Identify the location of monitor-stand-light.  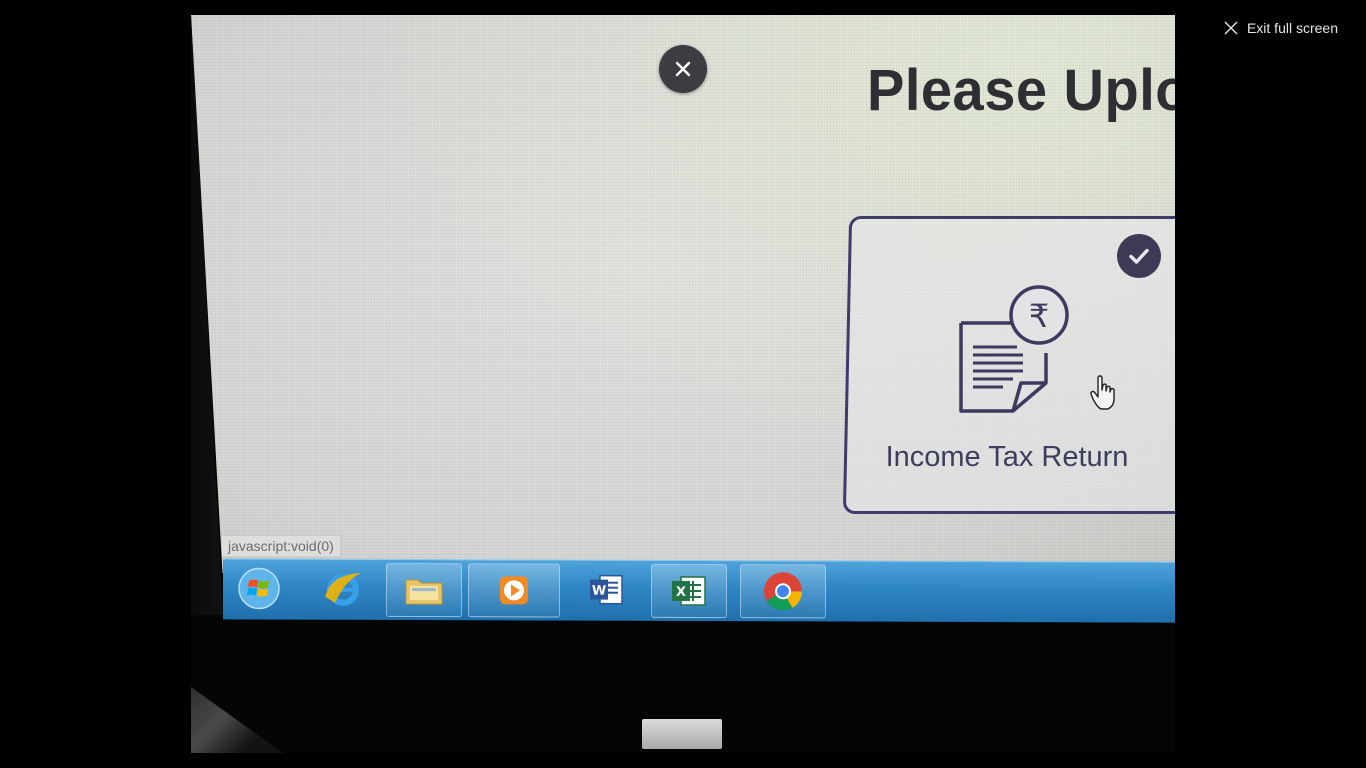
(682, 734).